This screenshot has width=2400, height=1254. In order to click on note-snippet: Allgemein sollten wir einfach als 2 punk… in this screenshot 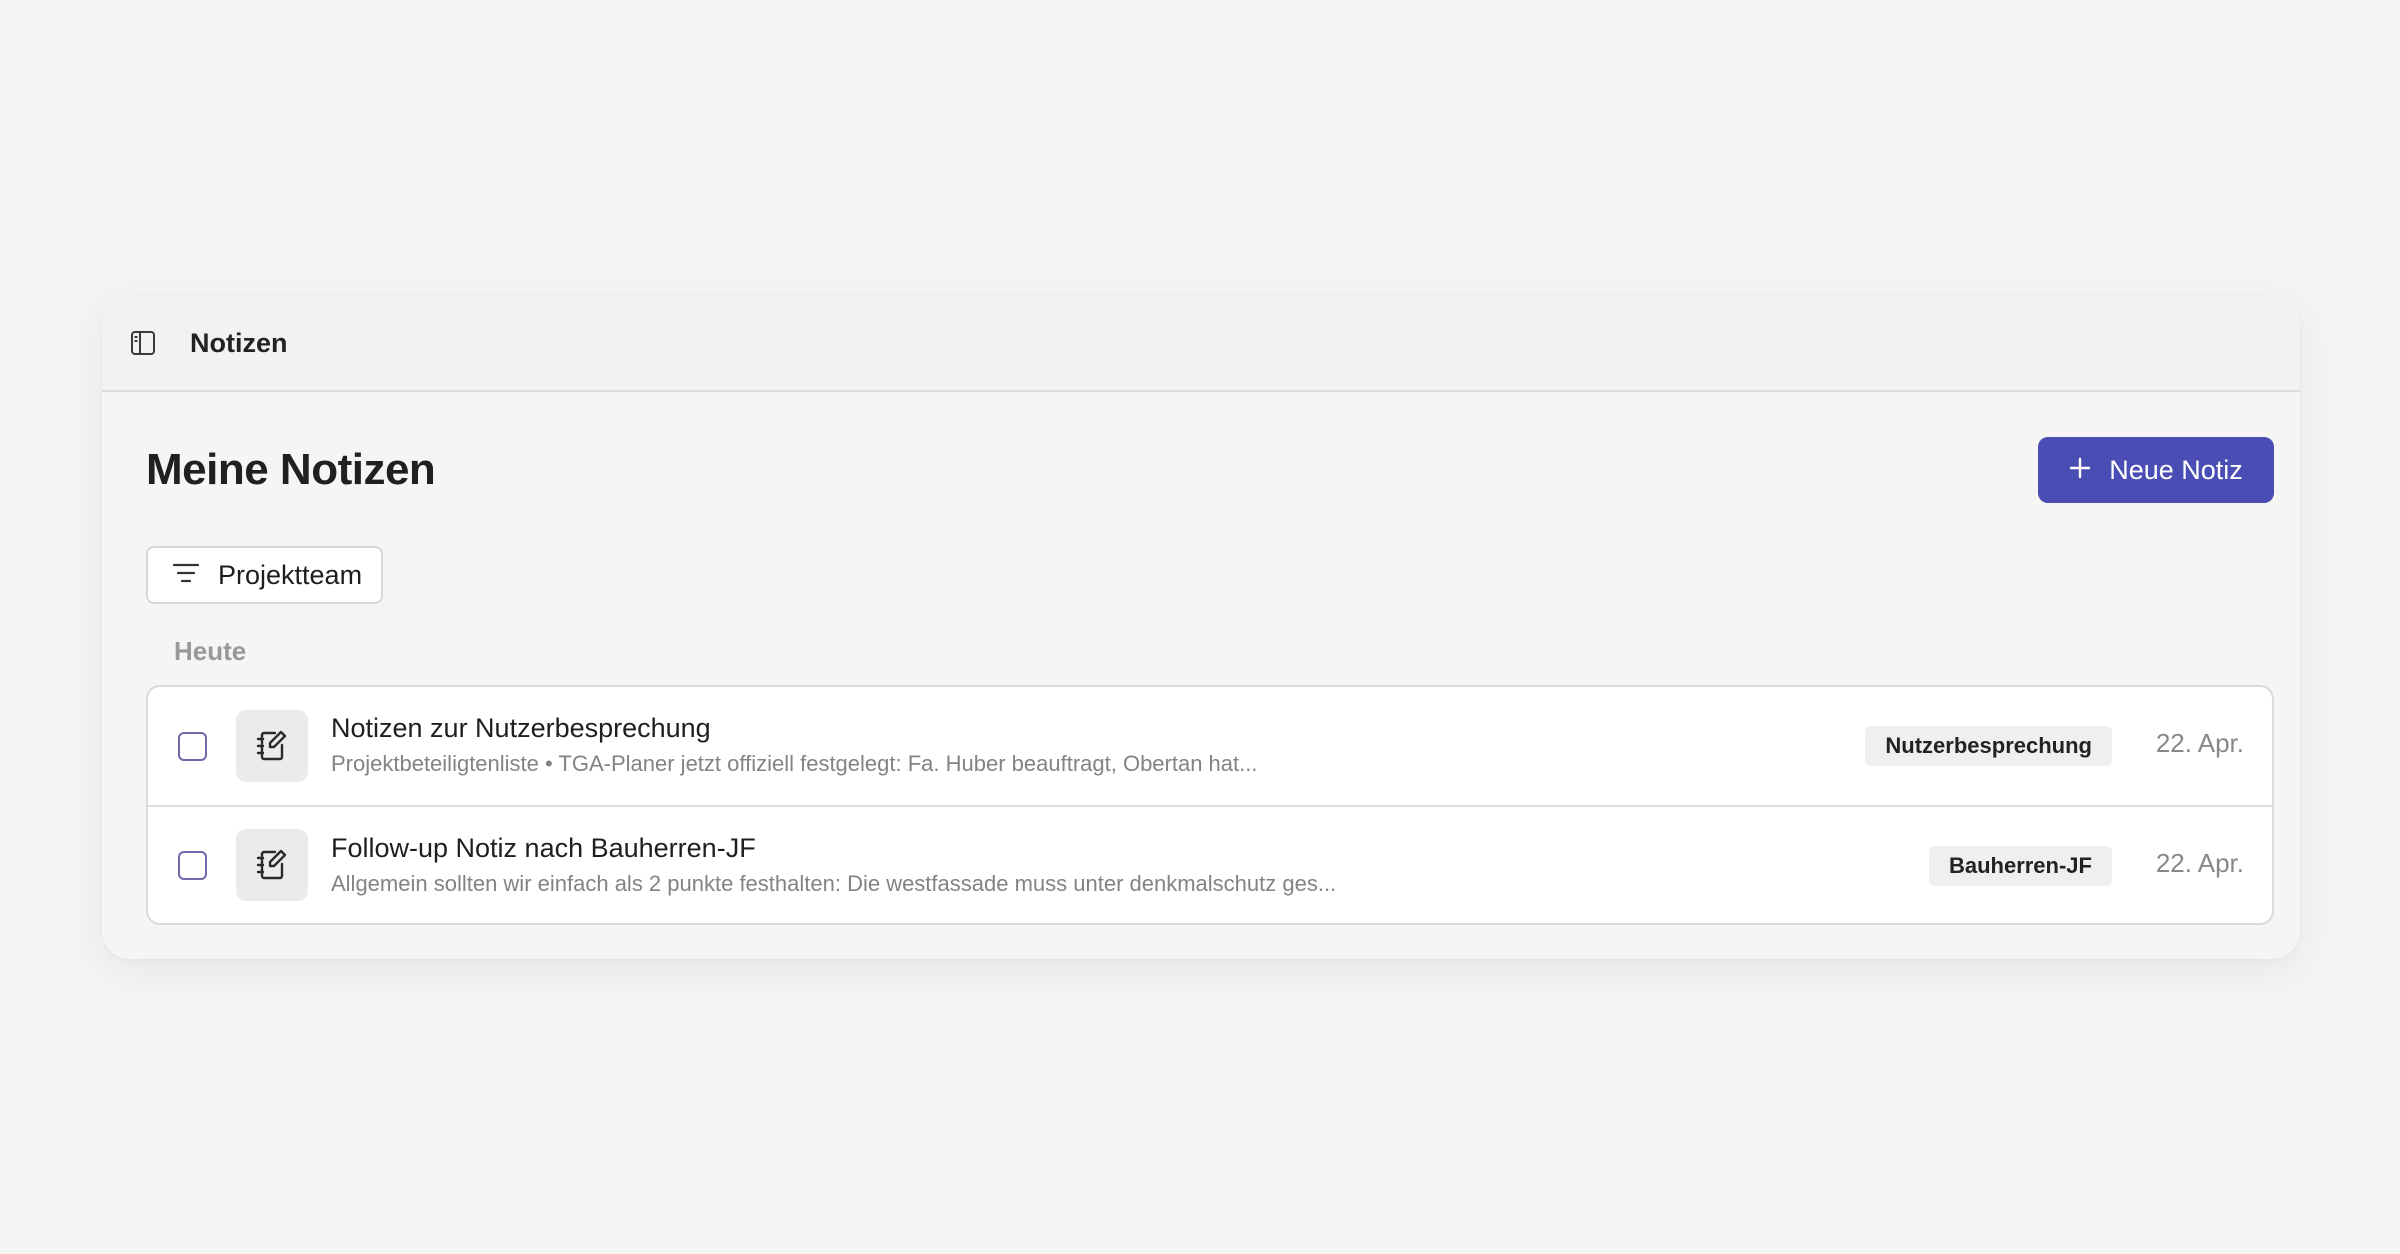, I will do `click(834, 883)`.